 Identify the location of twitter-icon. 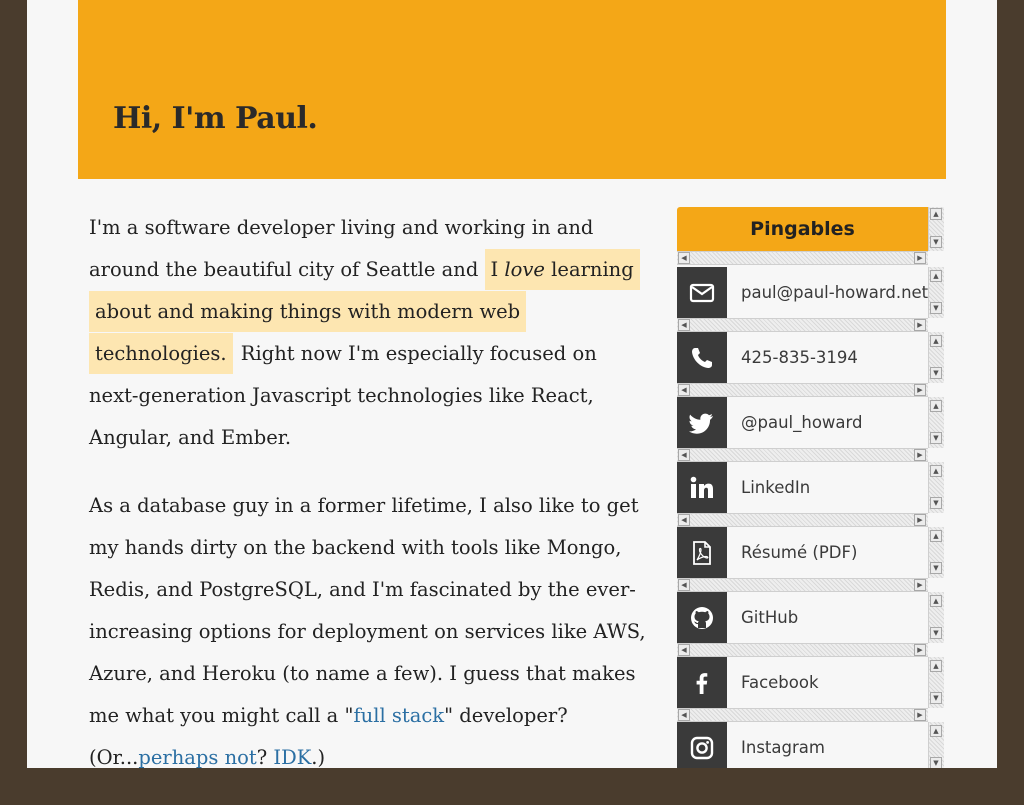
(702, 422).